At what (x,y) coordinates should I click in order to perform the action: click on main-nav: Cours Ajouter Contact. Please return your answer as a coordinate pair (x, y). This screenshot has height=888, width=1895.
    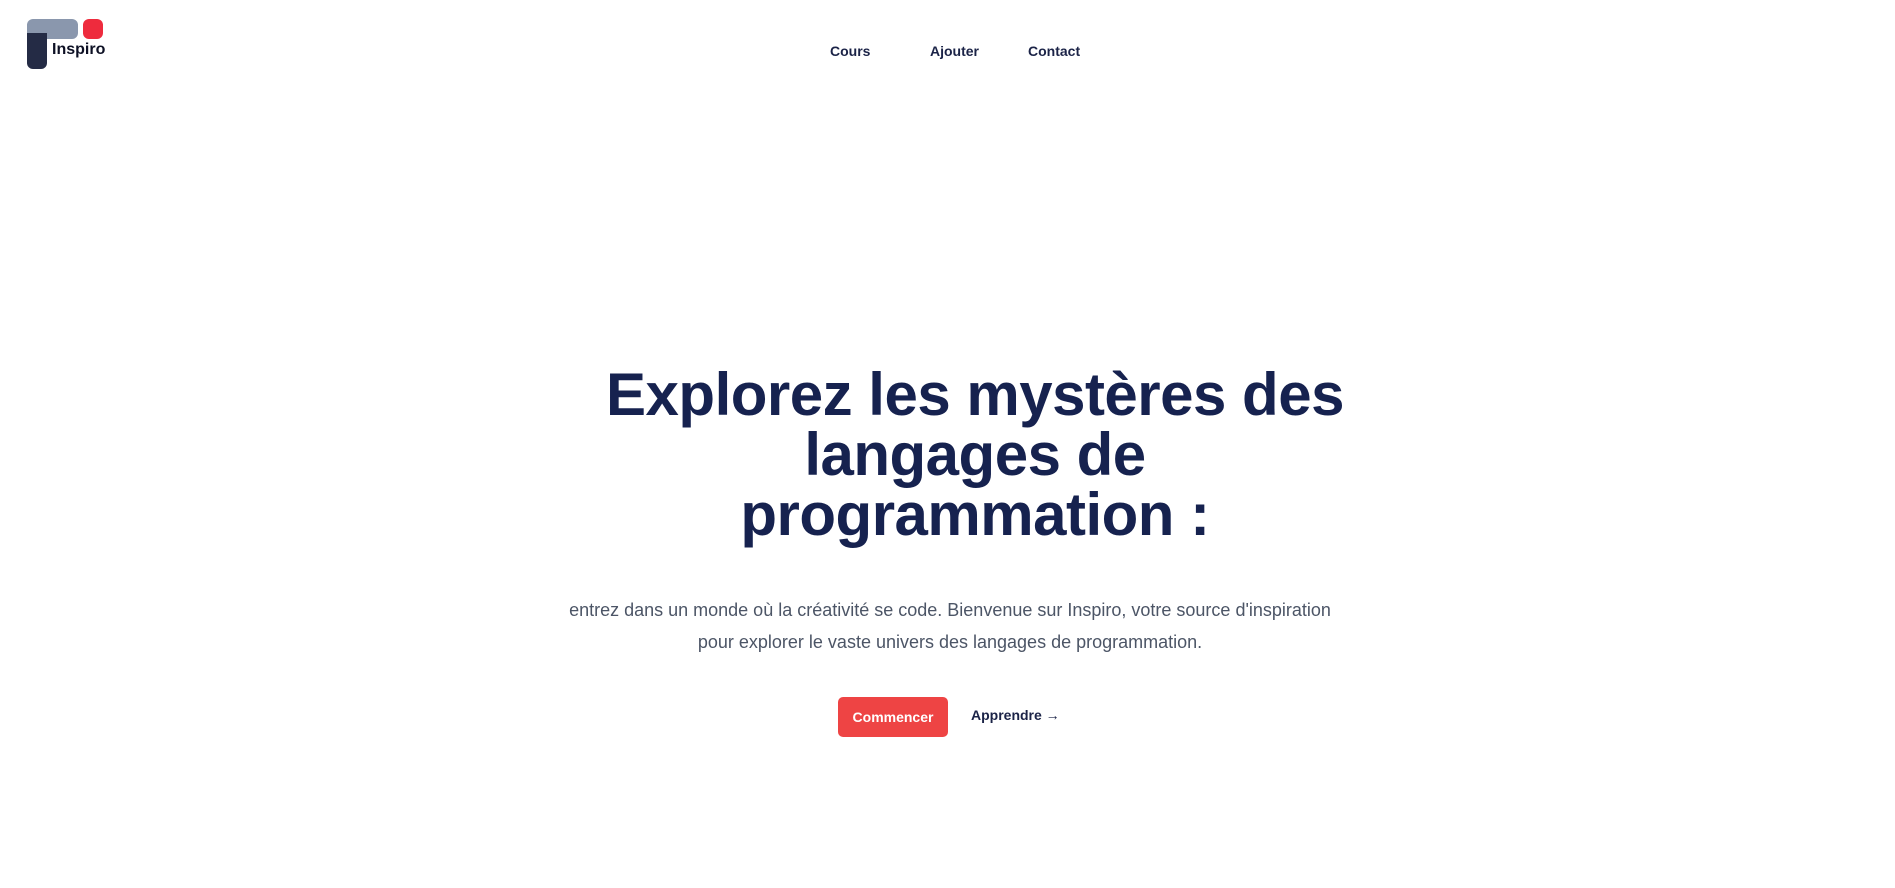
    Looking at the image, I should click on (947, 53).